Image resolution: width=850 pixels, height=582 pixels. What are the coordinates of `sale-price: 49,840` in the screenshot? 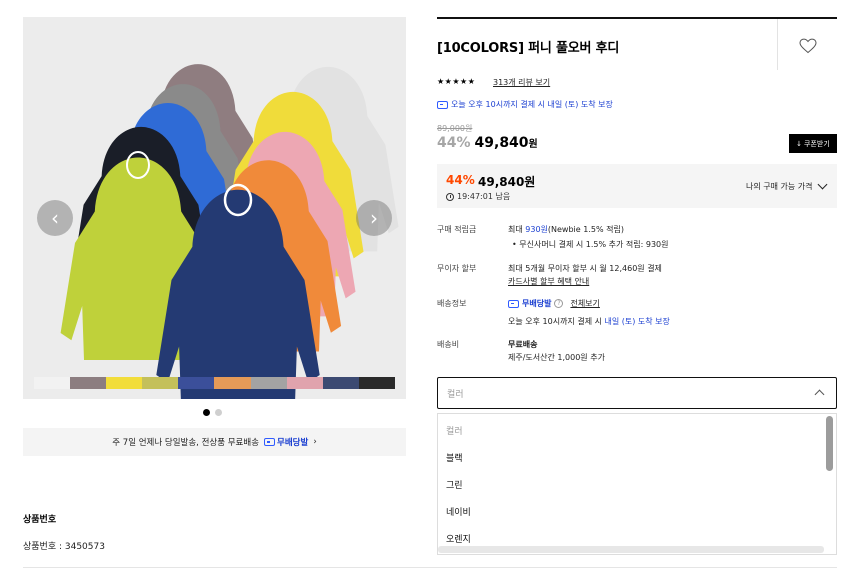 It's located at (501, 143).